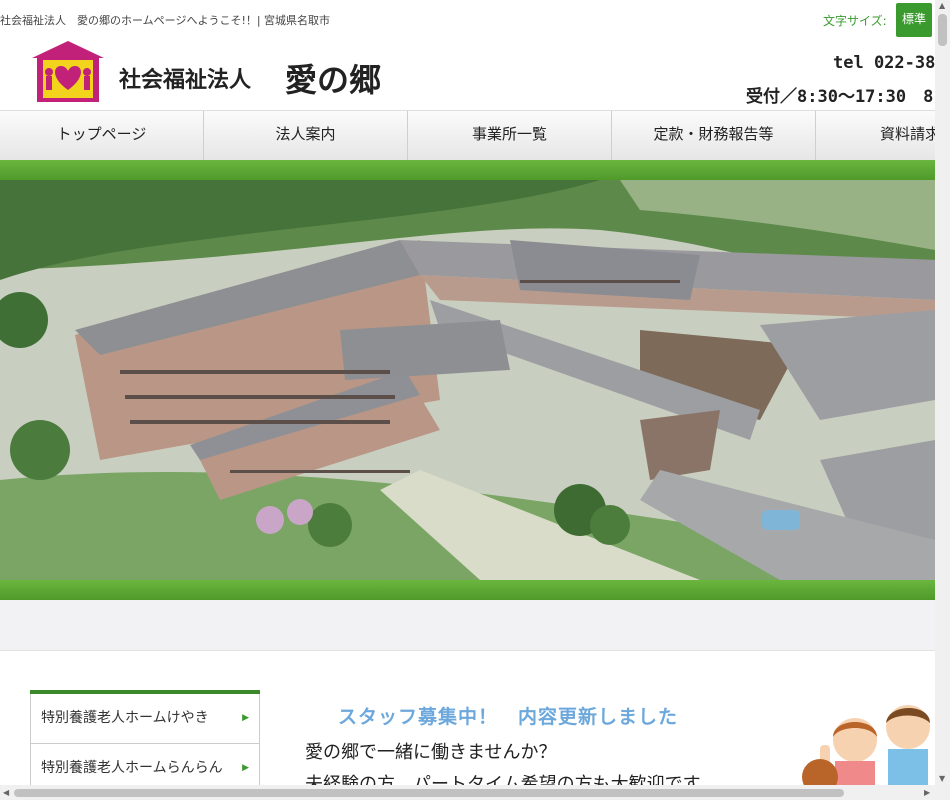  What do you see at coordinates (927, 792) in the screenshot?
I see `scroll-right-icon: ▶` at bounding box center [927, 792].